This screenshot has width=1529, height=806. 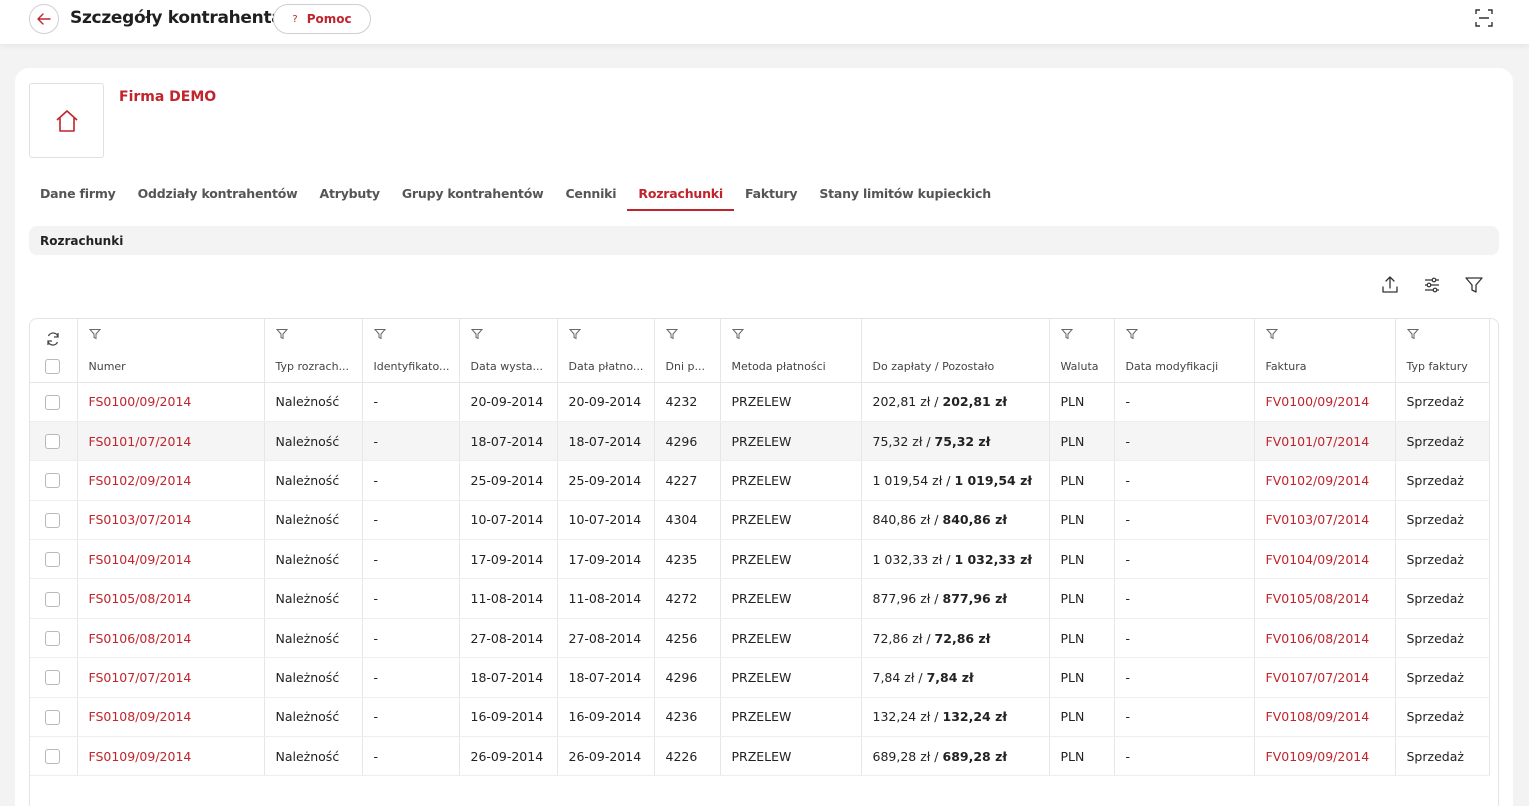 What do you see at coordinates (1325, 638) in the screenshot?
I see `invoice-link: FV0106/08/2014` at bounding box center [1325, 638].